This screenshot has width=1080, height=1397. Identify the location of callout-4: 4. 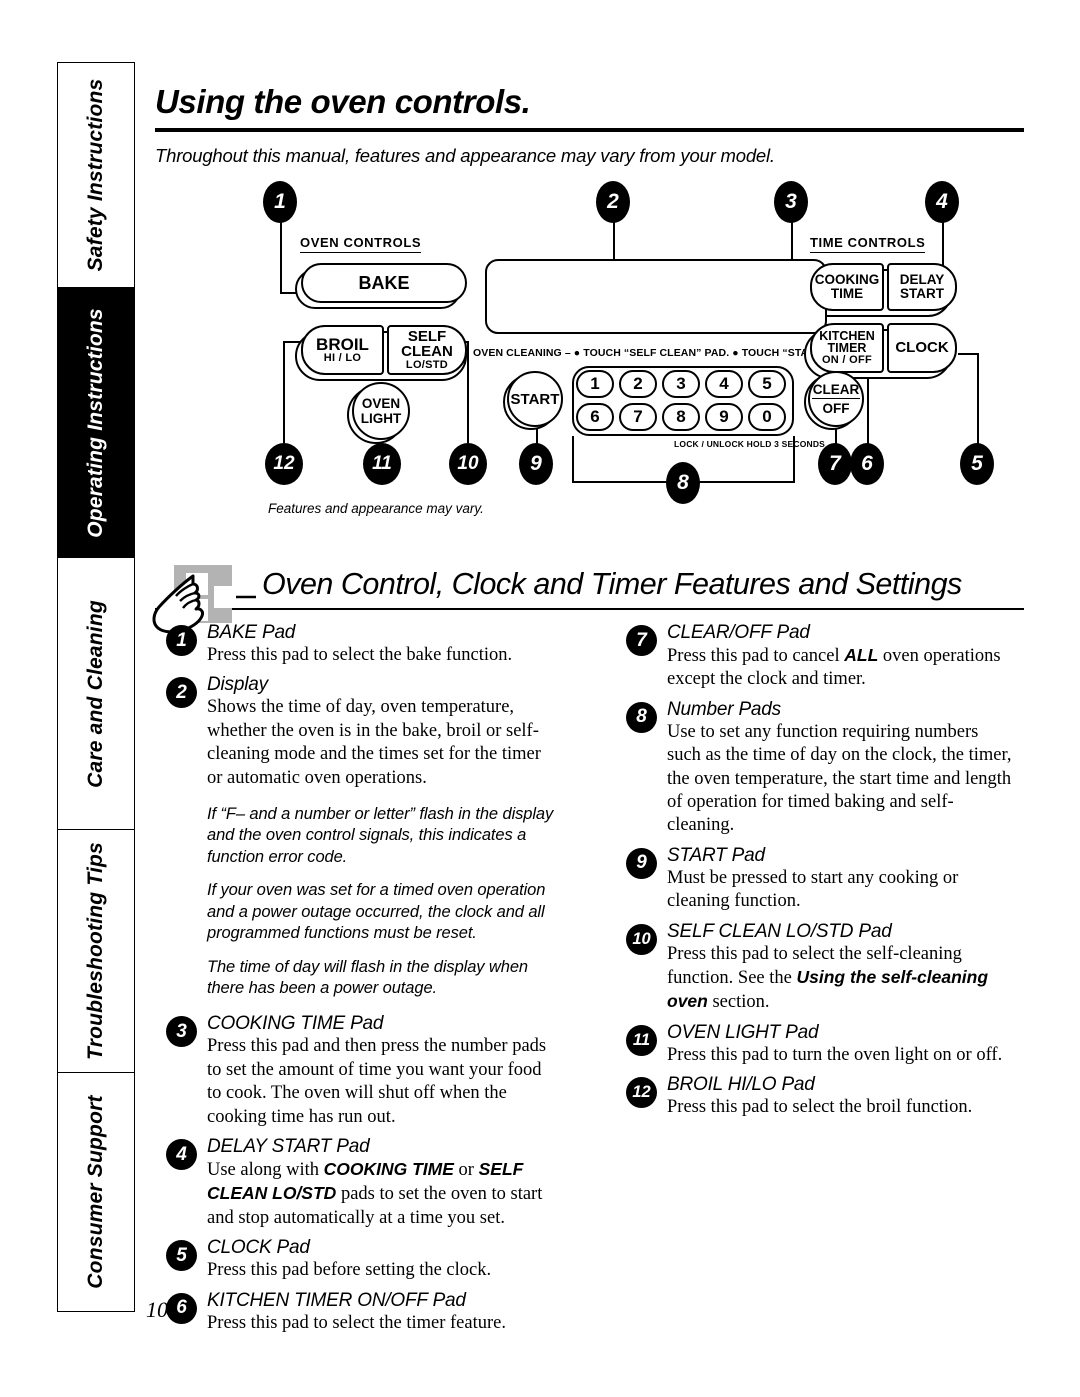
(942, 202).